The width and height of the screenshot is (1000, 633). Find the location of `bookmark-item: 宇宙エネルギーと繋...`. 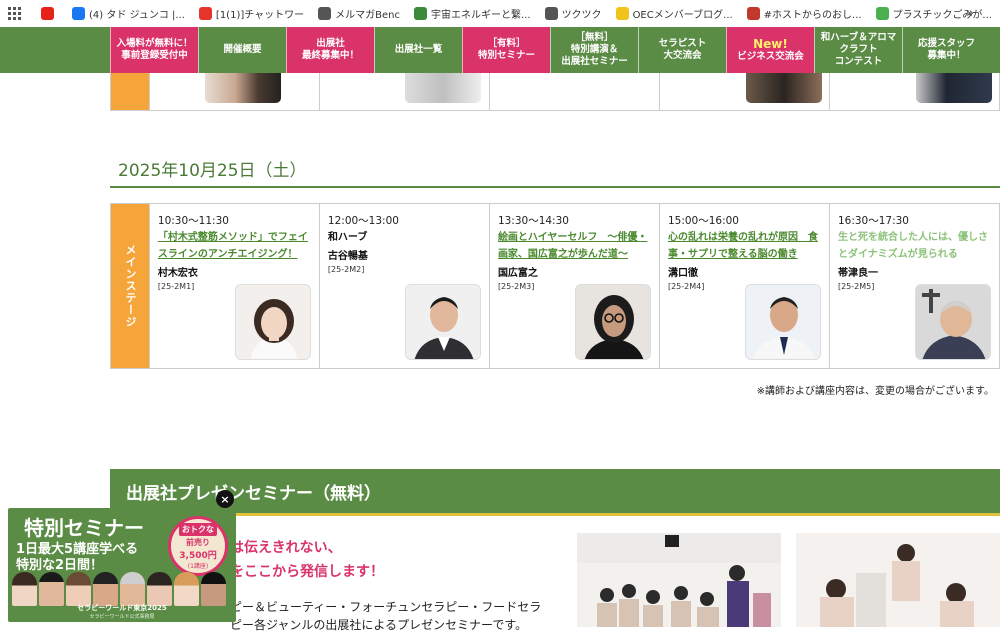

bookmark-item: 宇宙エネルギーと繋... is located at coordinates (472, 13).